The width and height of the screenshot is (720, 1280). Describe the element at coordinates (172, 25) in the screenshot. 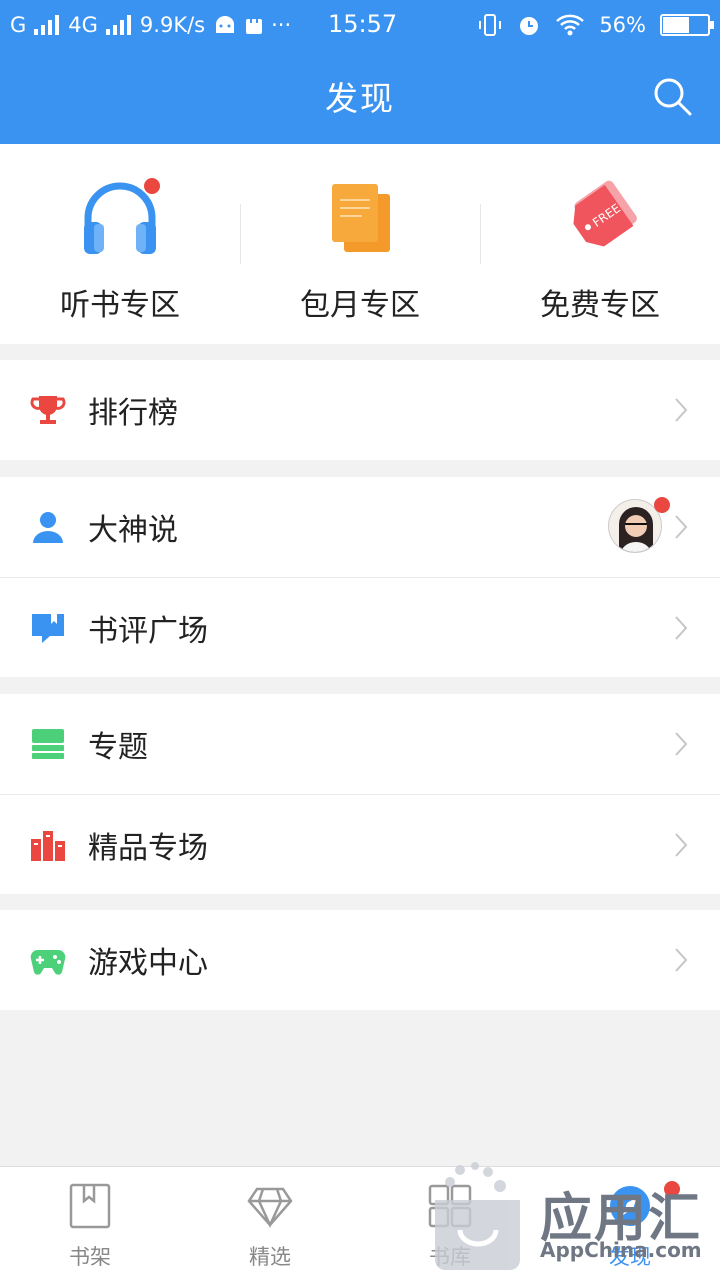

I see `network-speed: 9.9K/s` at that location.